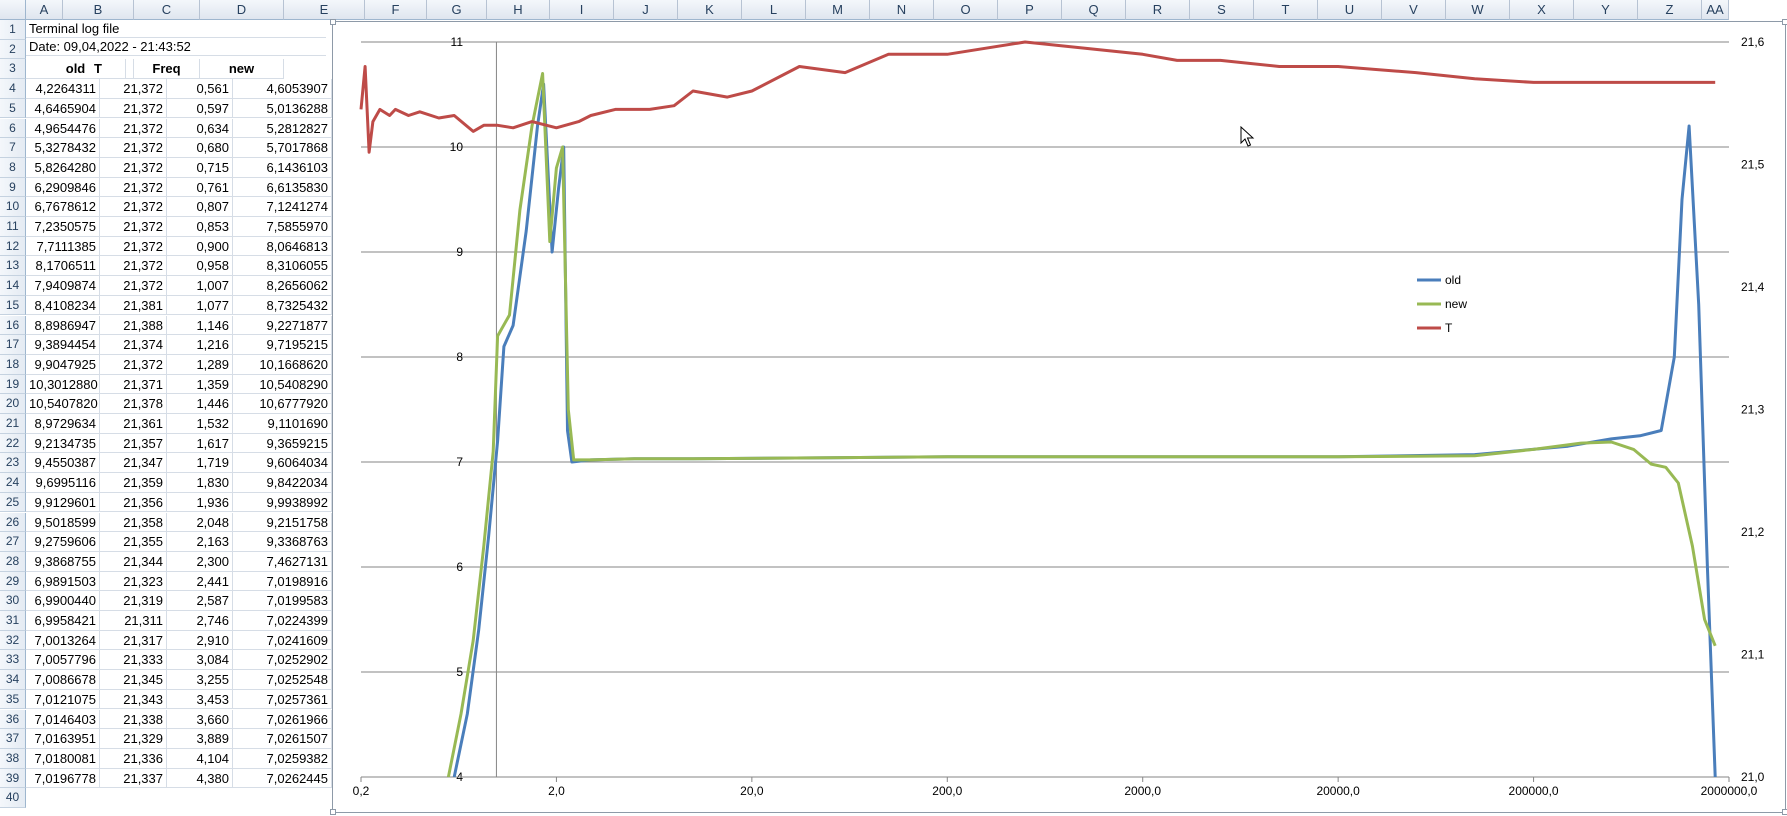  Describe the element at coordinates (13, 404) in the screenshot. I see `row-header-20: 20` at that location.